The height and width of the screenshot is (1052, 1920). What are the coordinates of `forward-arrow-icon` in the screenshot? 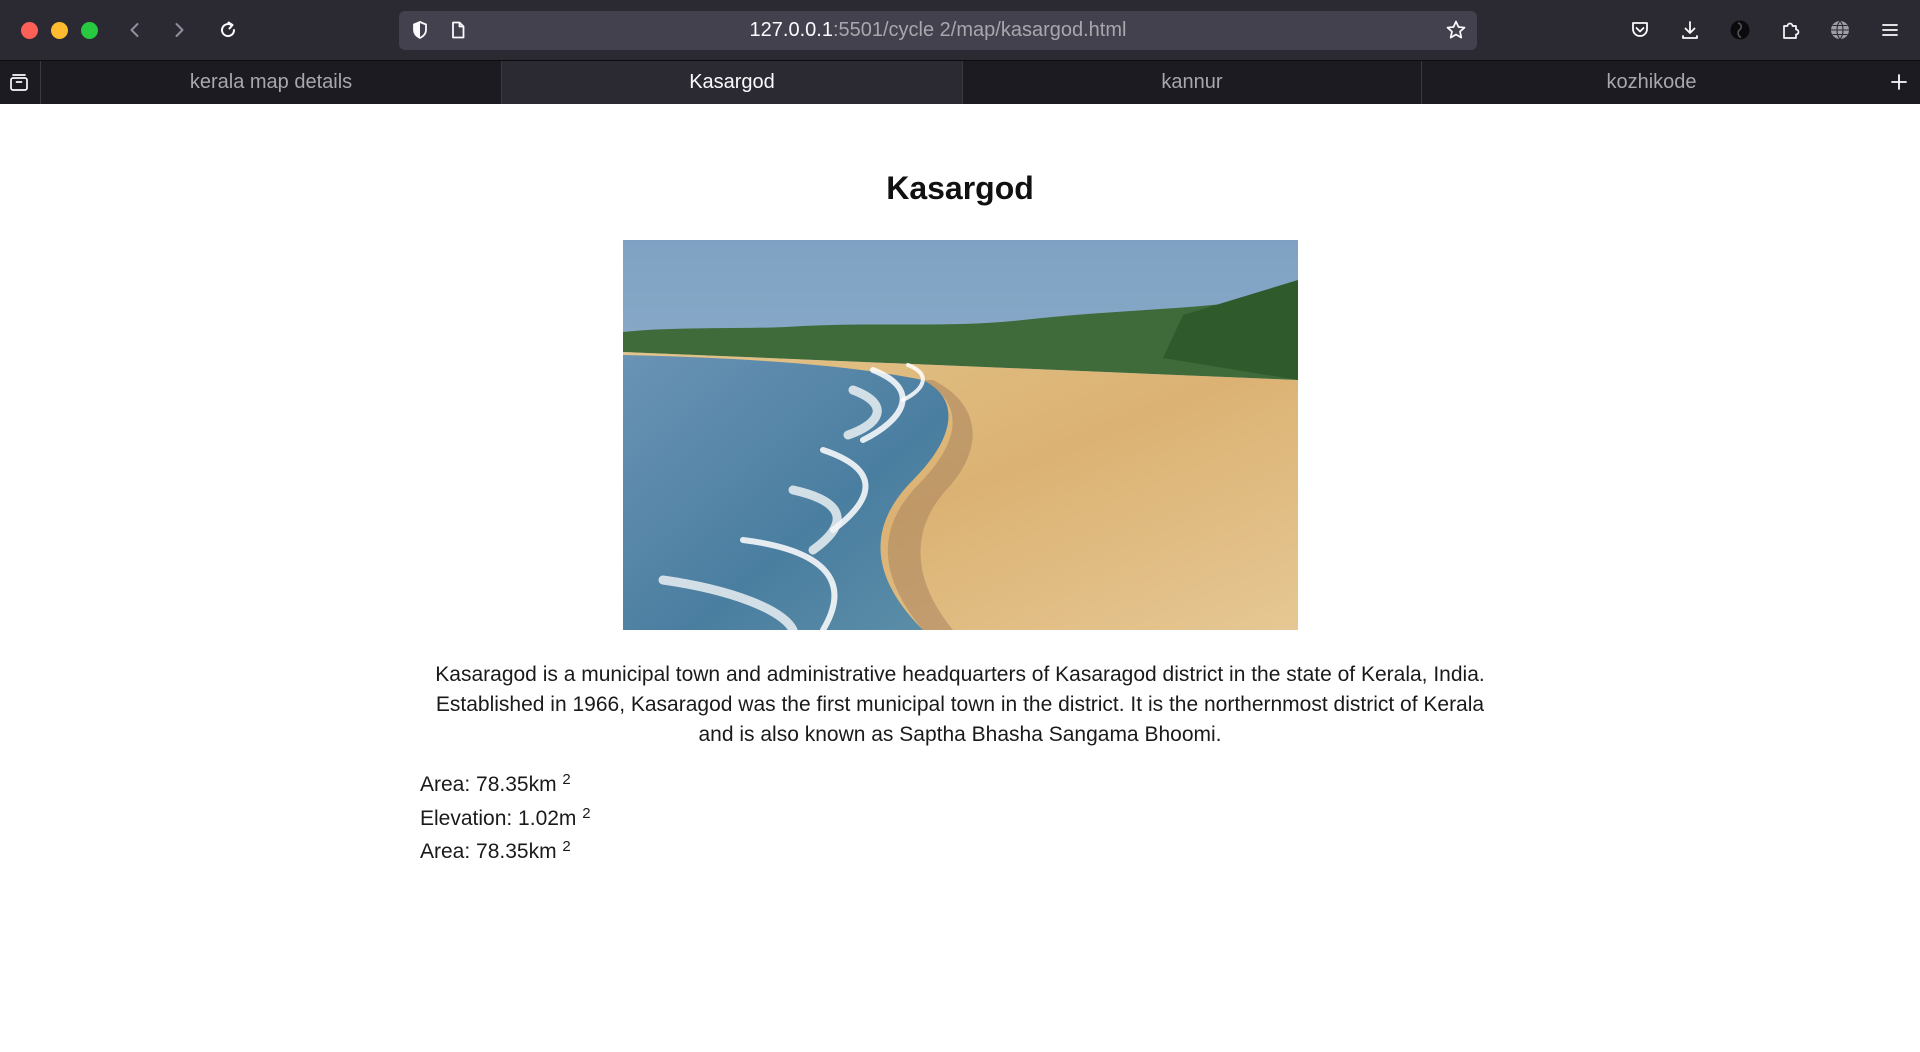 It's located at (179, 30).